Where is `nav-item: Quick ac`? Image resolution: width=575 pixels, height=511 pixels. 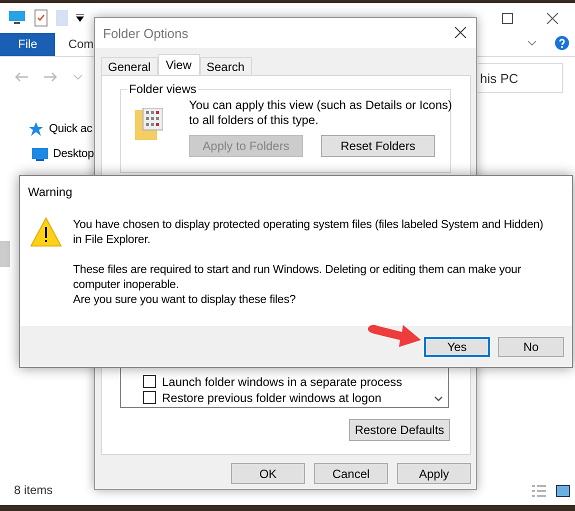
nav-item: Quick ac is located at coordinates (60, 129).